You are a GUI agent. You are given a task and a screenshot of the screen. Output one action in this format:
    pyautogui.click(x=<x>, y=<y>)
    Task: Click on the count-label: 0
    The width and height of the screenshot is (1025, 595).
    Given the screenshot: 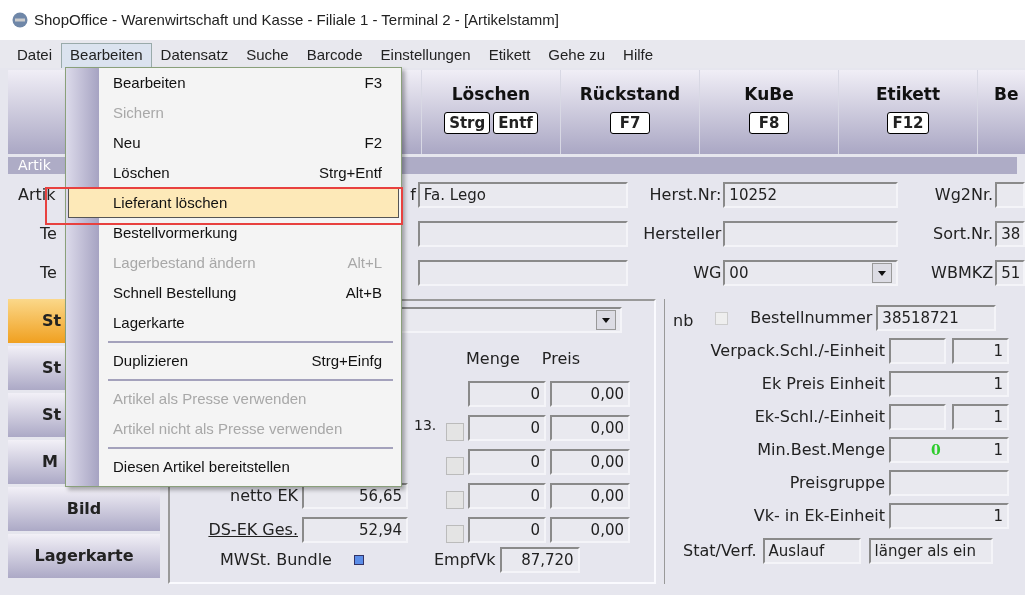 What is the action you would take?
    pyautogui.click(x=936, y=450)
    